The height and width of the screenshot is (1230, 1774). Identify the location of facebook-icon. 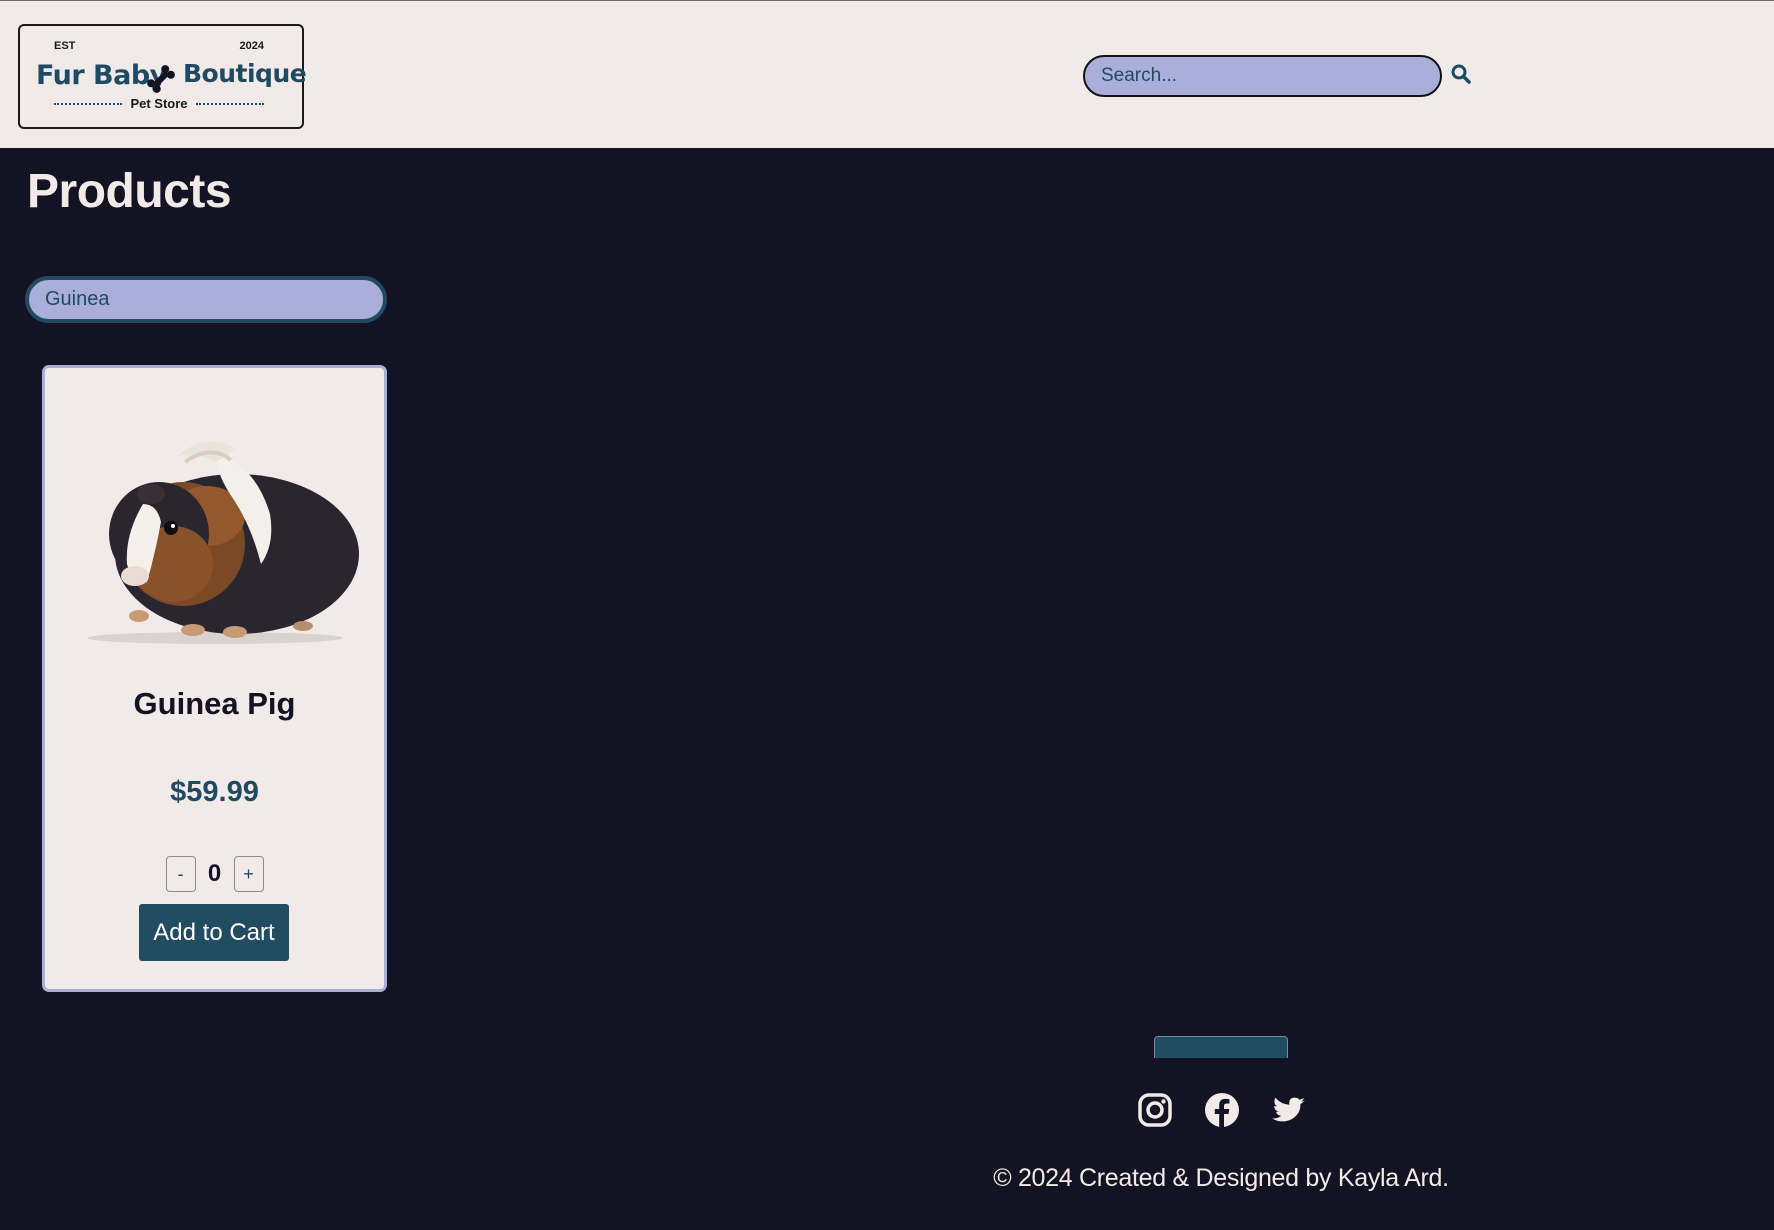
(1222, 1110).